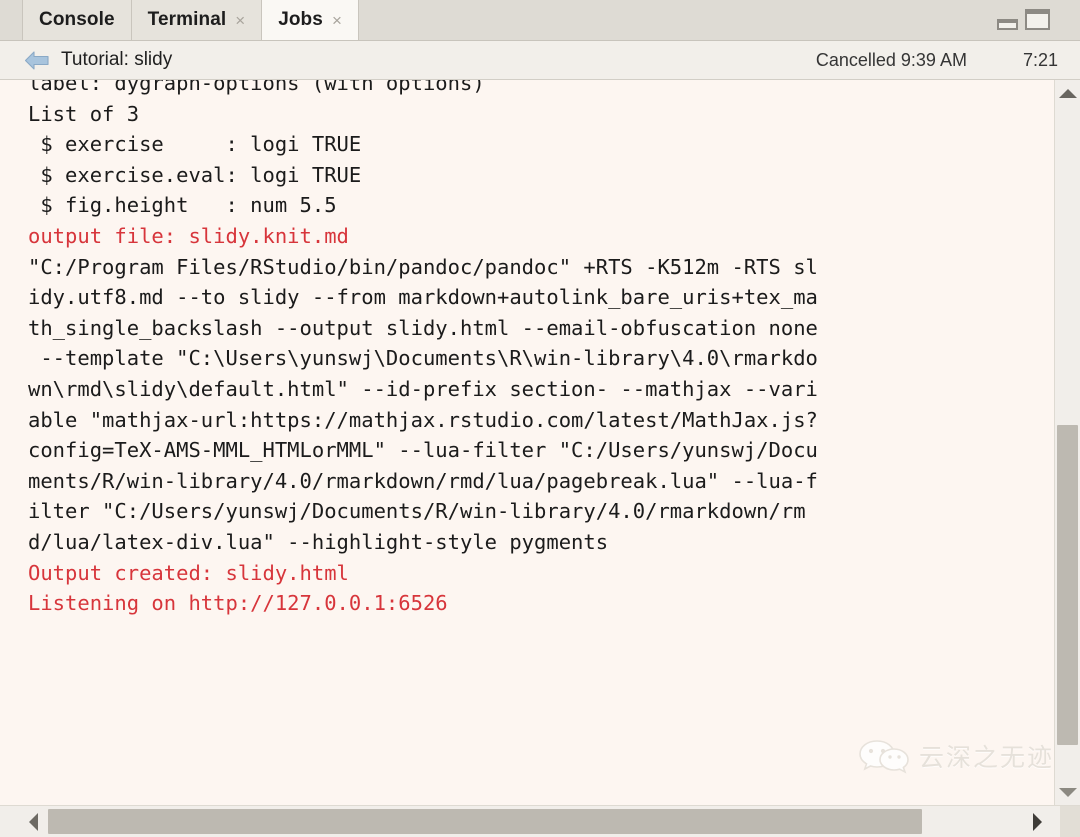 The width and height of the screenshot is (1080, 837). What do you see at coordinates (1067, 93) in the screenshot?
I see `scroll-up-arrow-icon` at bounding box center [1067, 93].